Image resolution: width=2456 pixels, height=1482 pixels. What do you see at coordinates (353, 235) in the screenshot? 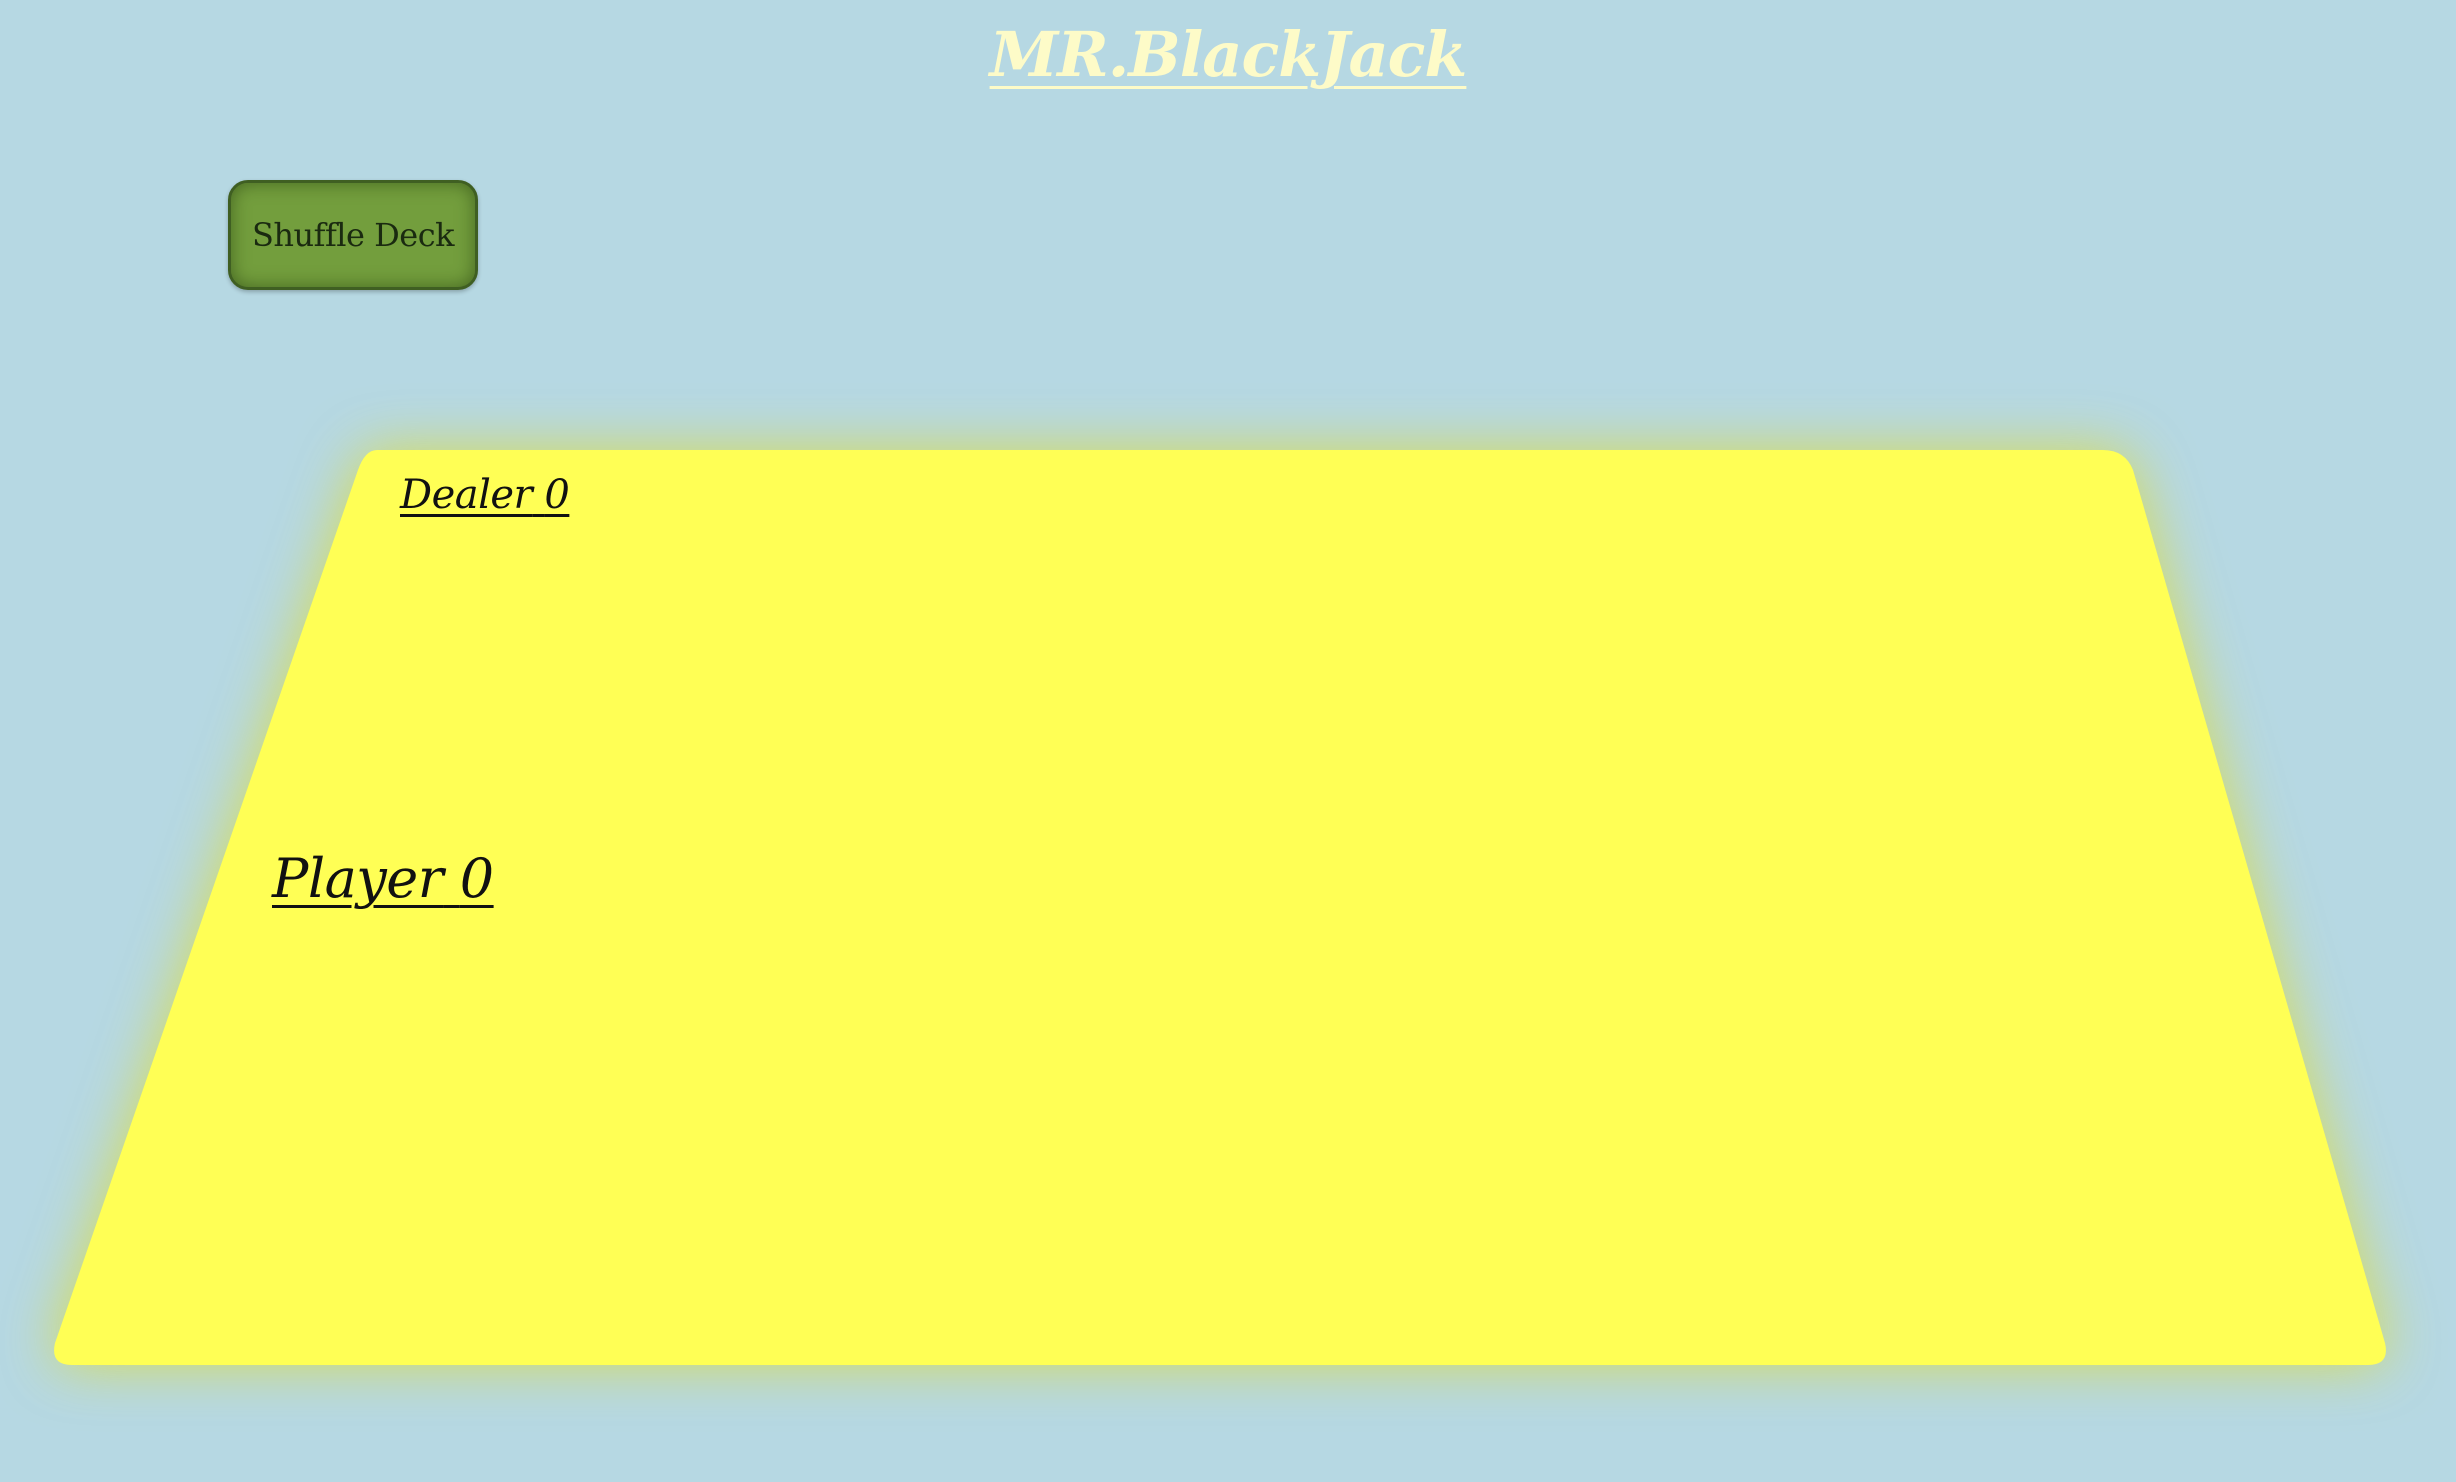
I see `shuffle-deck-button: Shuffle Deck` at bounding box center [353, 235].